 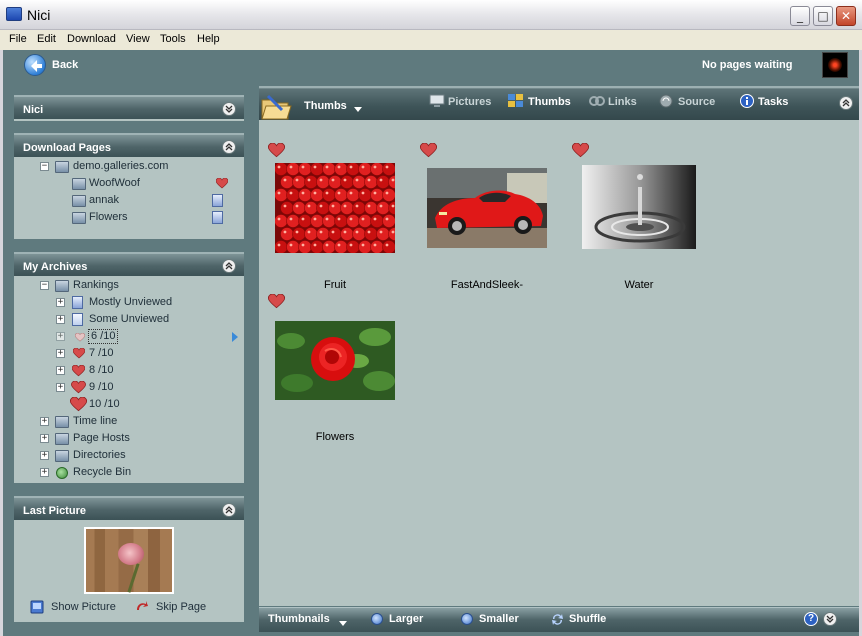 What do you see at coordinates (140, 473) in the screenshot?
I see `tree-recycle-bin: + Recycle Bin` at bounding box center [140, 473].